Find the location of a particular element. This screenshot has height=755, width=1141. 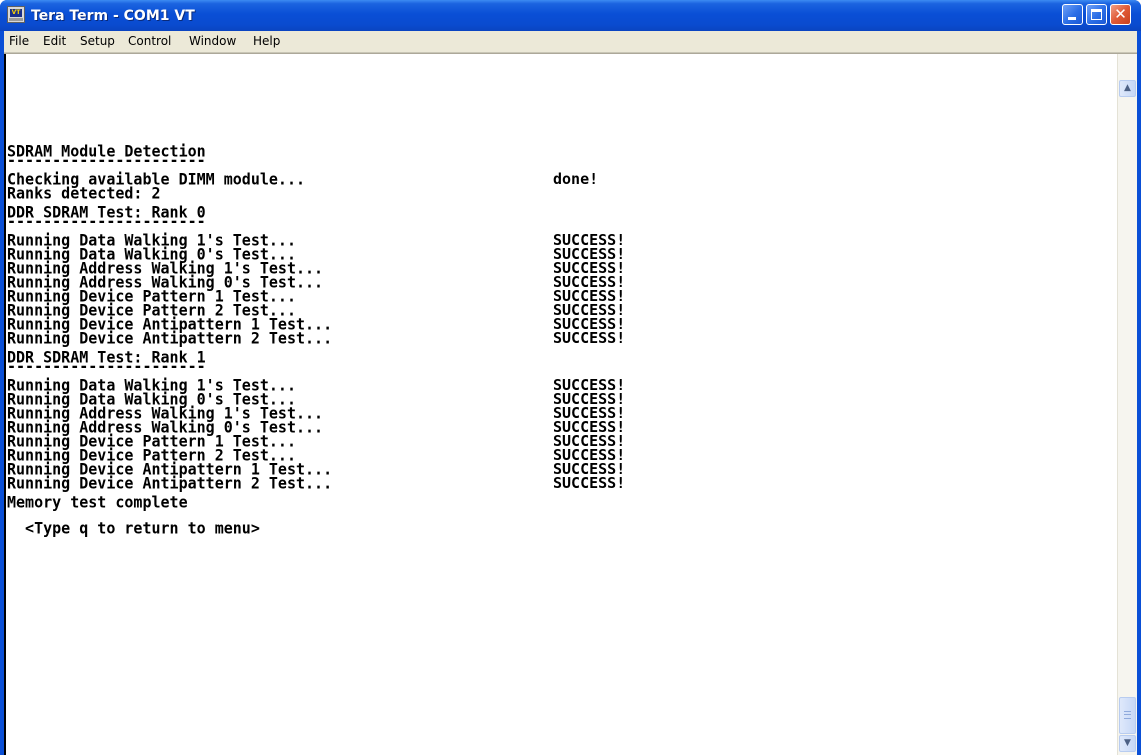

thumb-grip-icon is located at coordinates (1127, 715).